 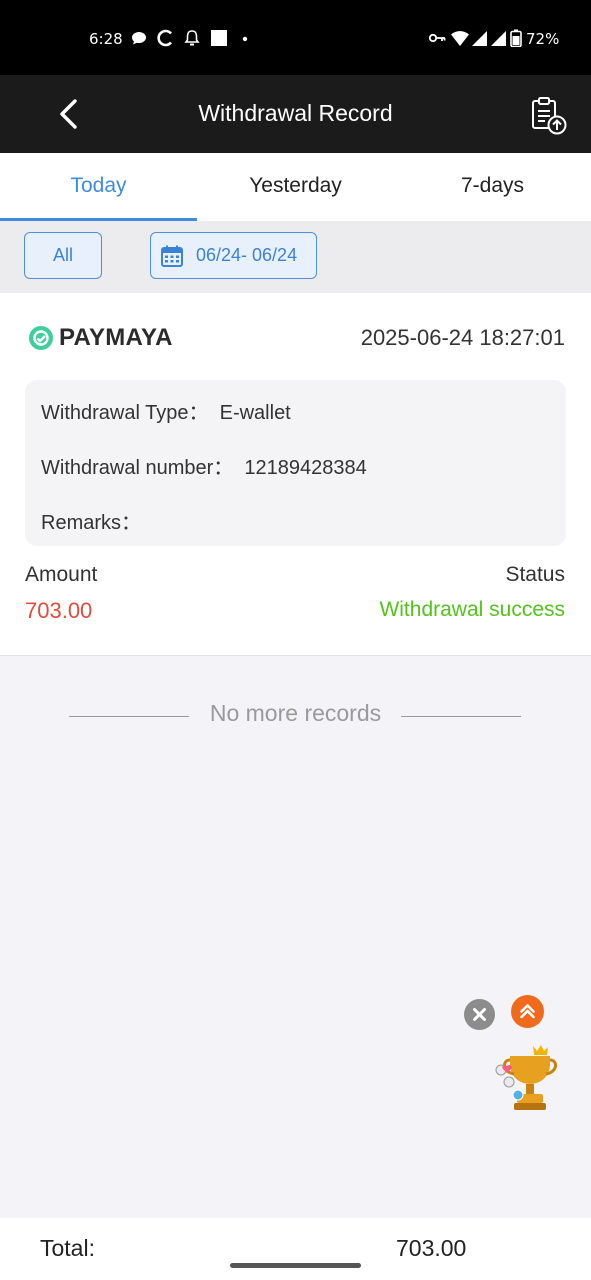 What do you see at coordinates (479, 38) in the screenshot?
I see `cell-signal-icon` at bounding box center [479, 38].